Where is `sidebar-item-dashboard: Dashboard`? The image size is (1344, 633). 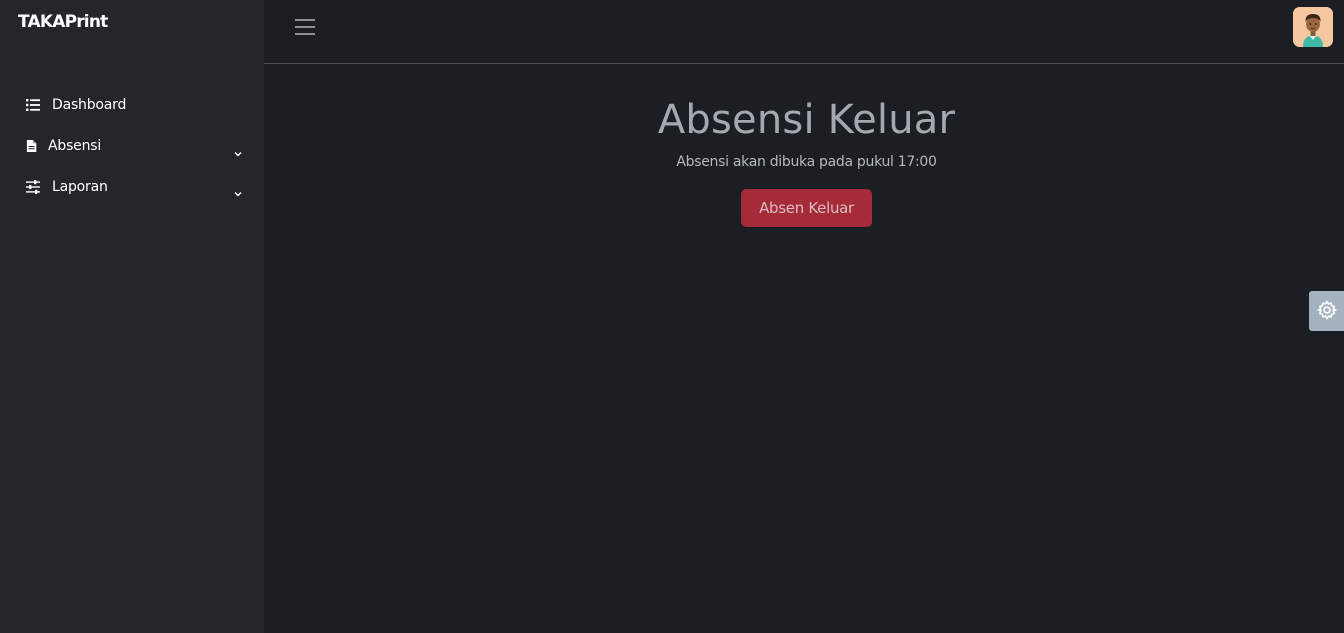
sidebar-item-dashboard: Dashboard is located at coordinates (132, 105).